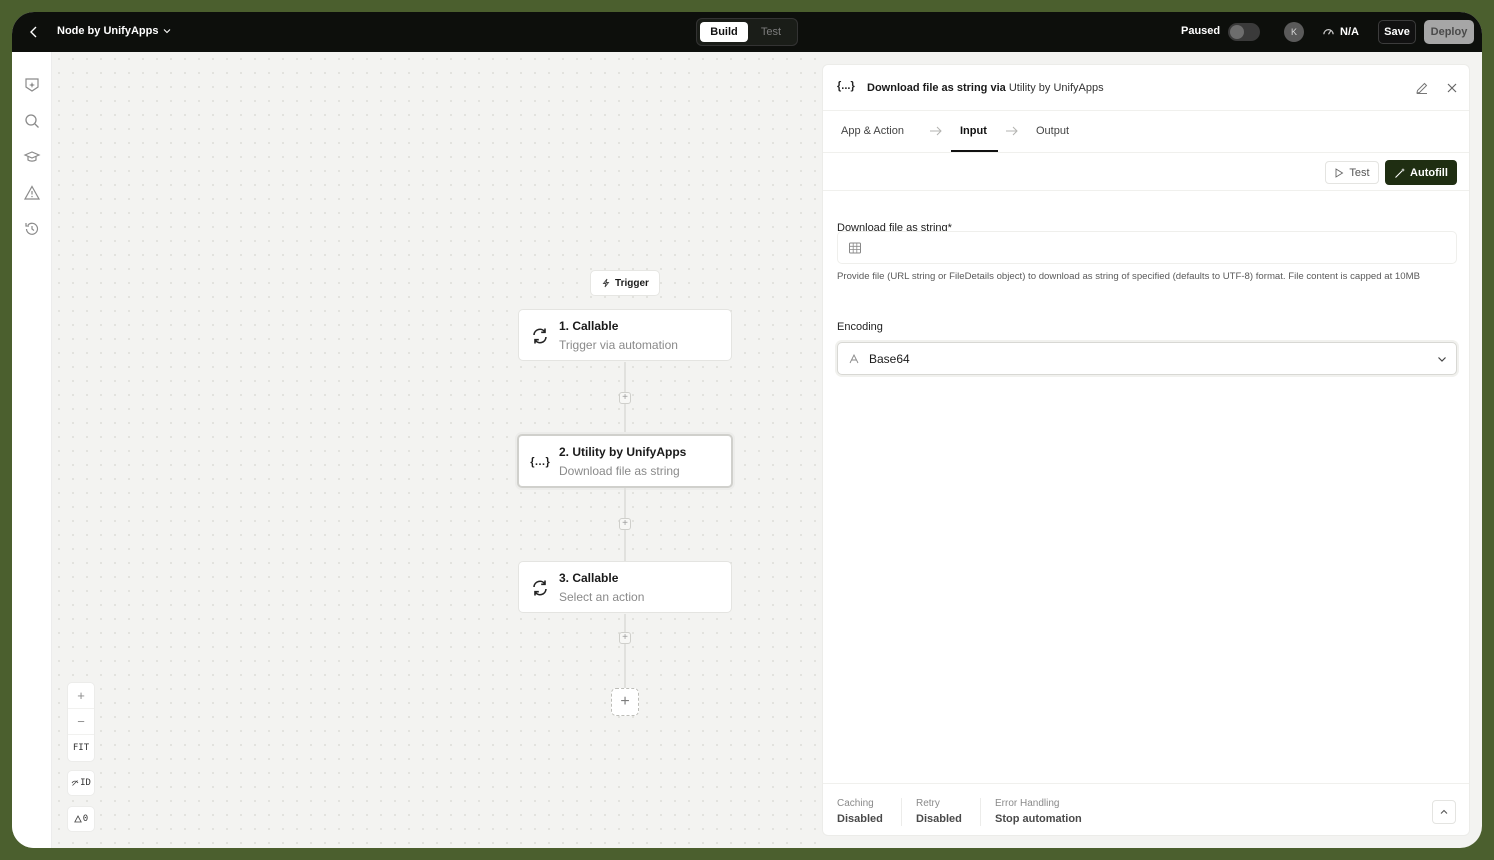 The width and height of the screenshot is (1494, 860). I want to click on trigger-label: Trigger, so click(632, 283).